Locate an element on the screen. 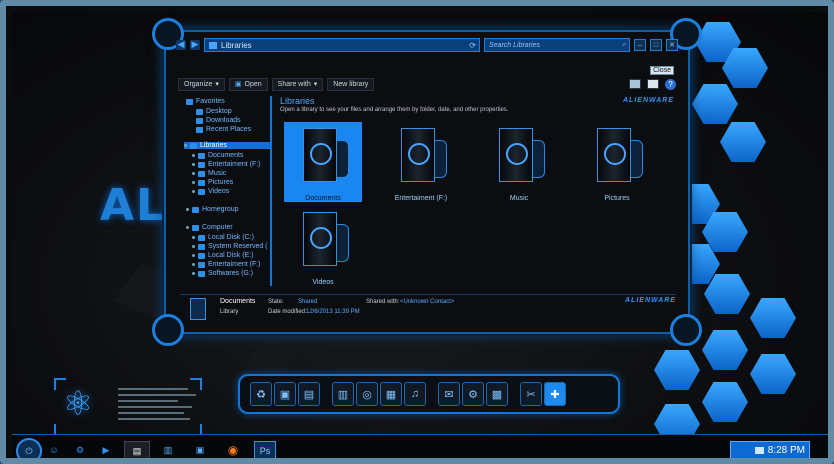  nav-item-recent-places: Recent Places is located at coordinates (223, 129).